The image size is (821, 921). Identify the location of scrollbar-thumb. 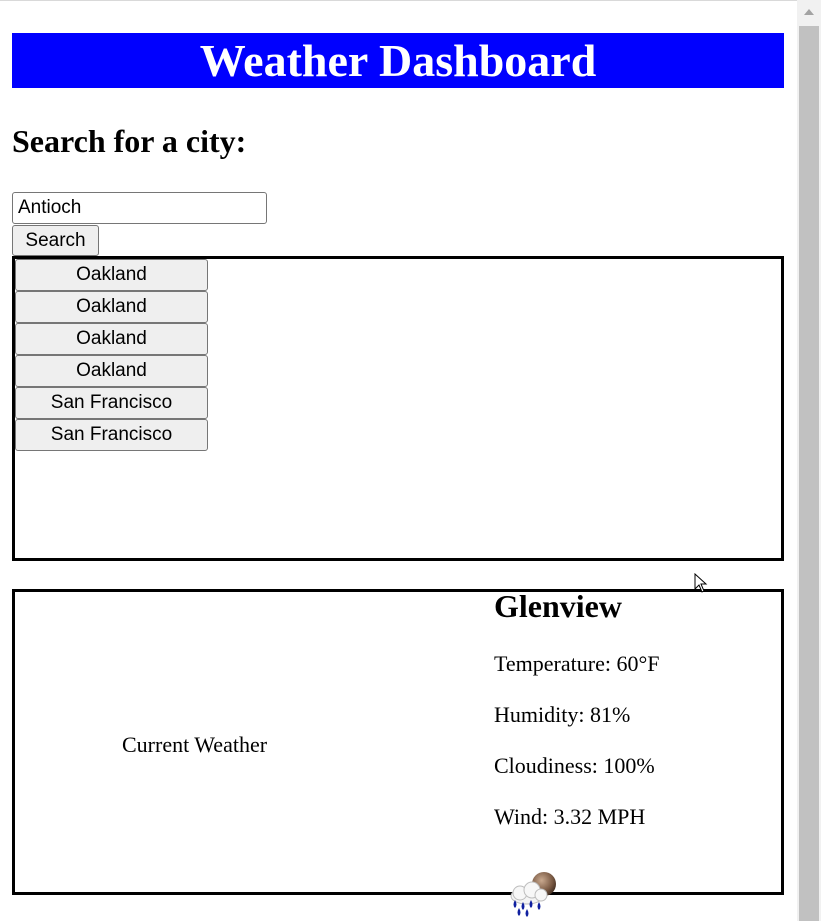
(809, 473).